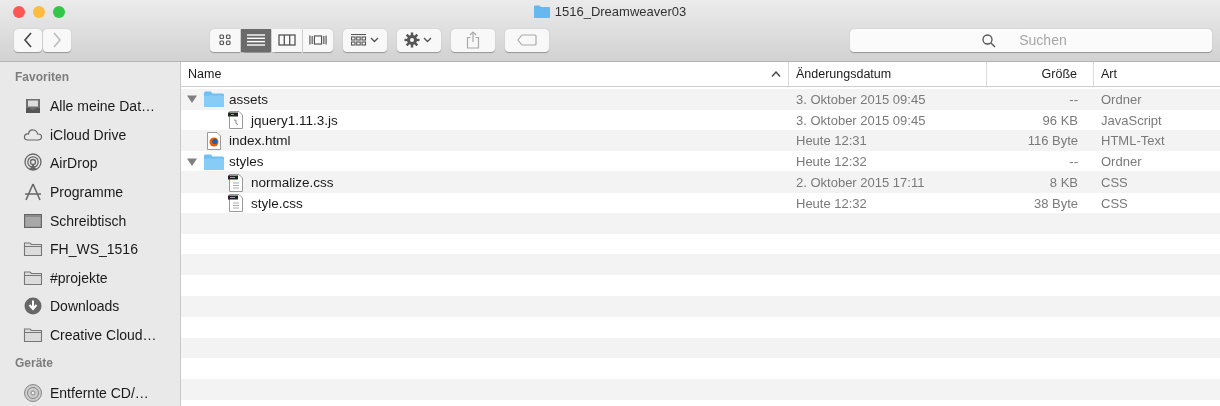 This screenshot has height=406, width=1220. I want to click on columns-view-button, so click(287, 40).